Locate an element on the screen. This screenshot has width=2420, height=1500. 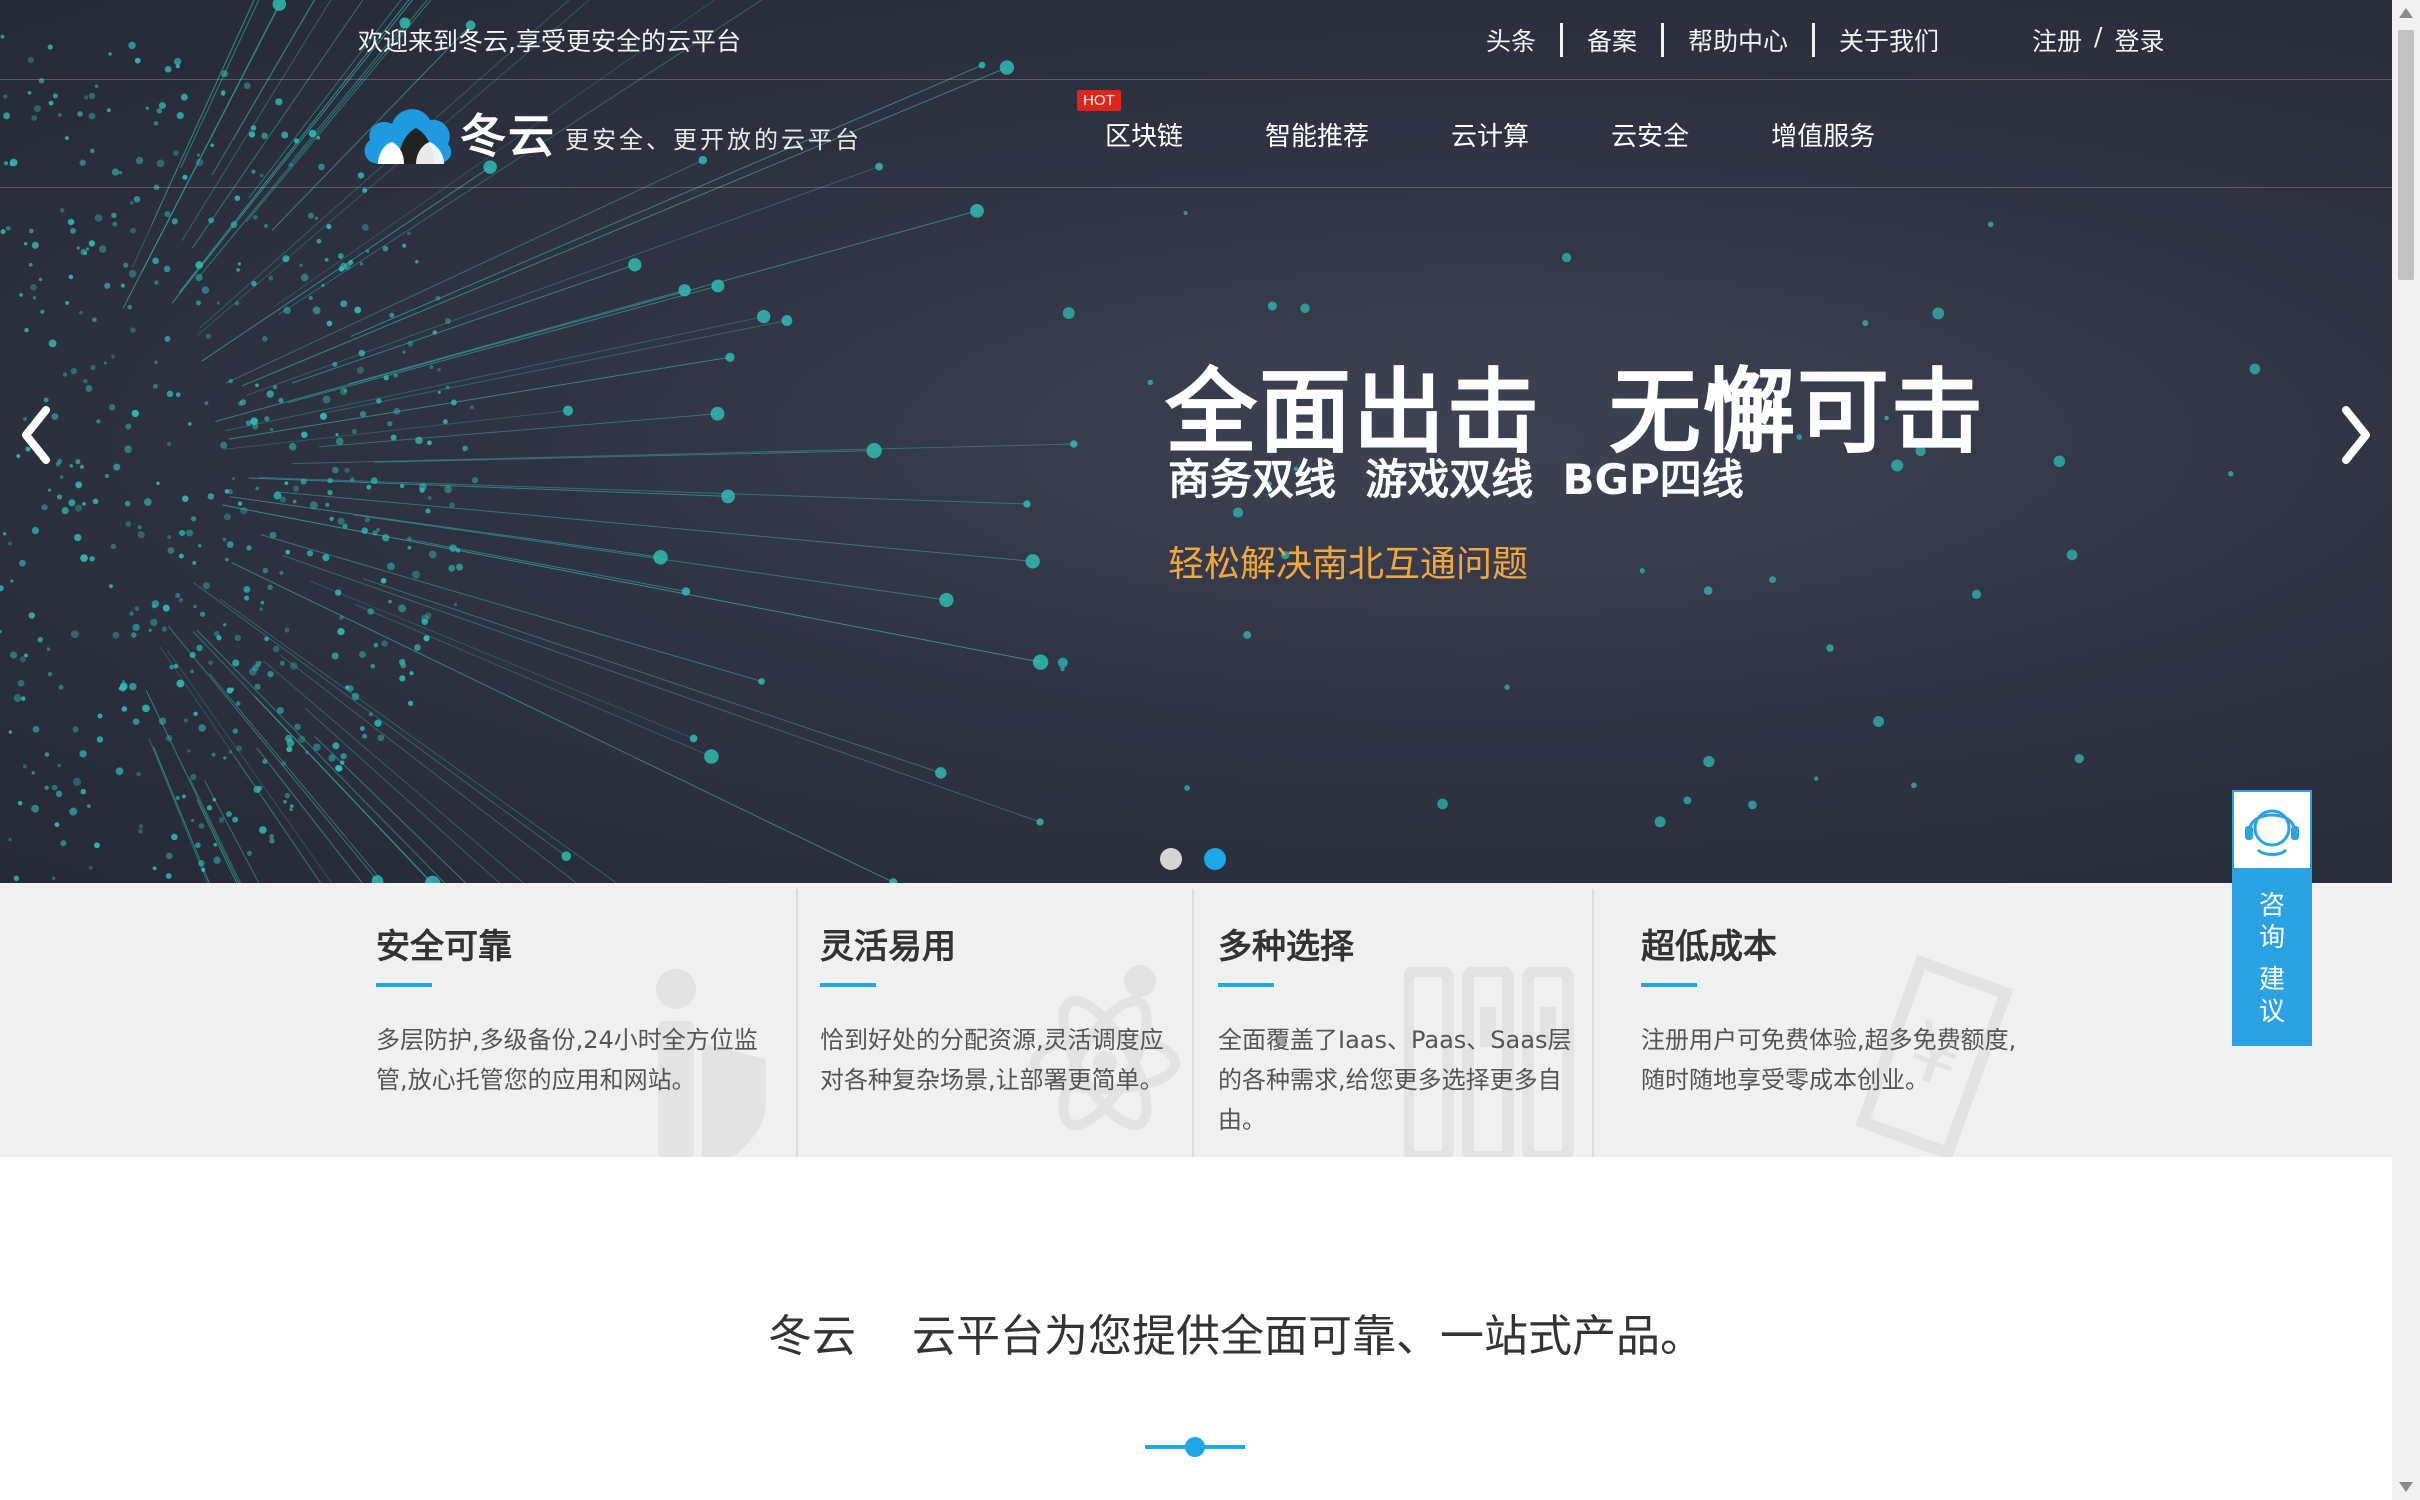
feature-desc-line: 恰到好处的分配资源,灵活调度应 is located at coordinates (992, 1040).